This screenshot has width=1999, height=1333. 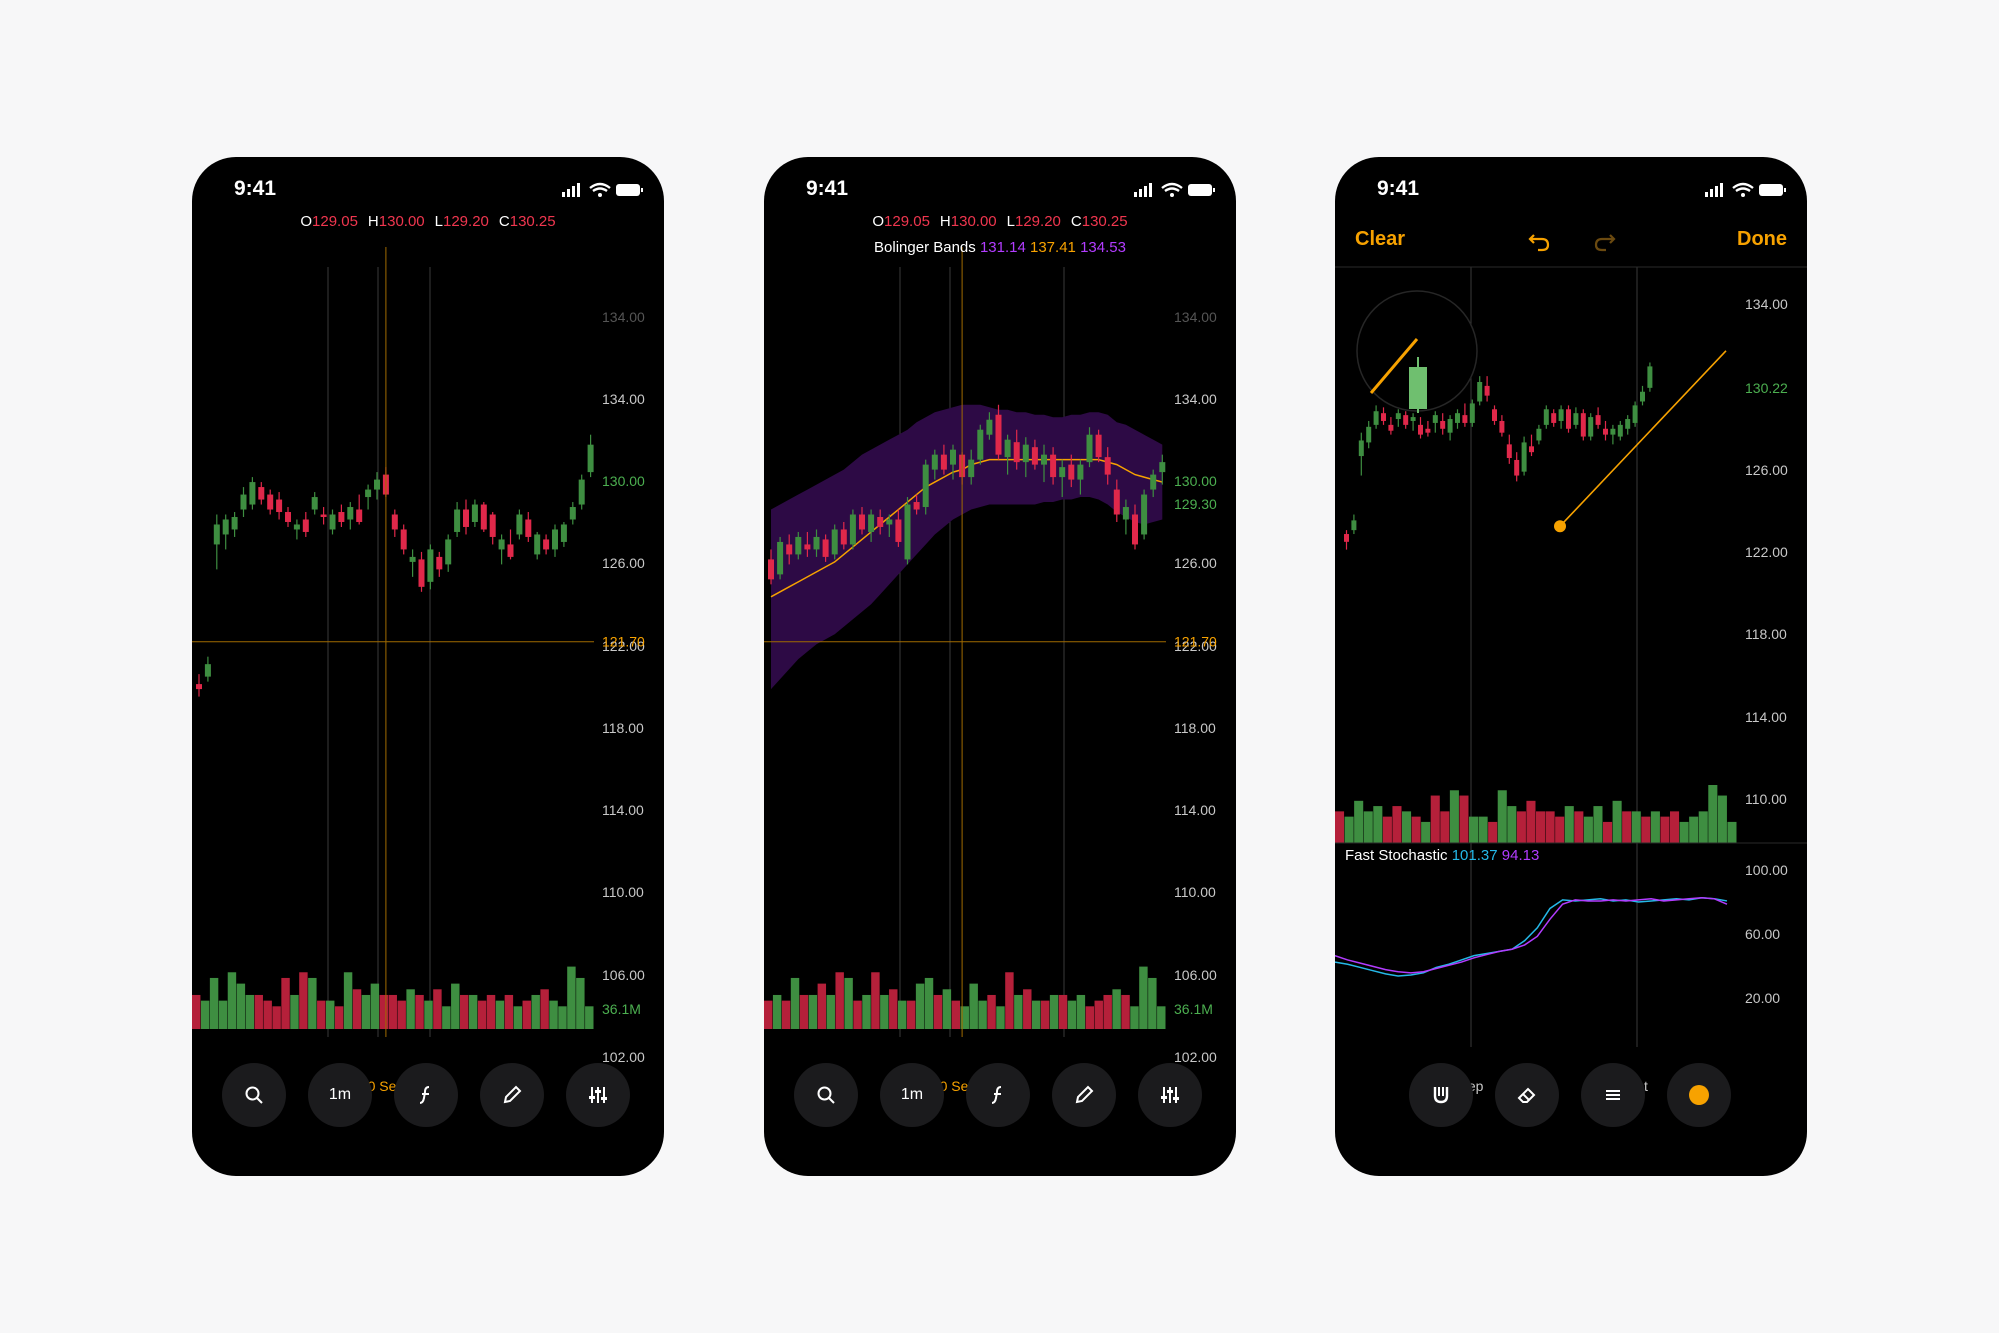 I want to click on stochastic-fast-line, so click(x=1531, y=936).